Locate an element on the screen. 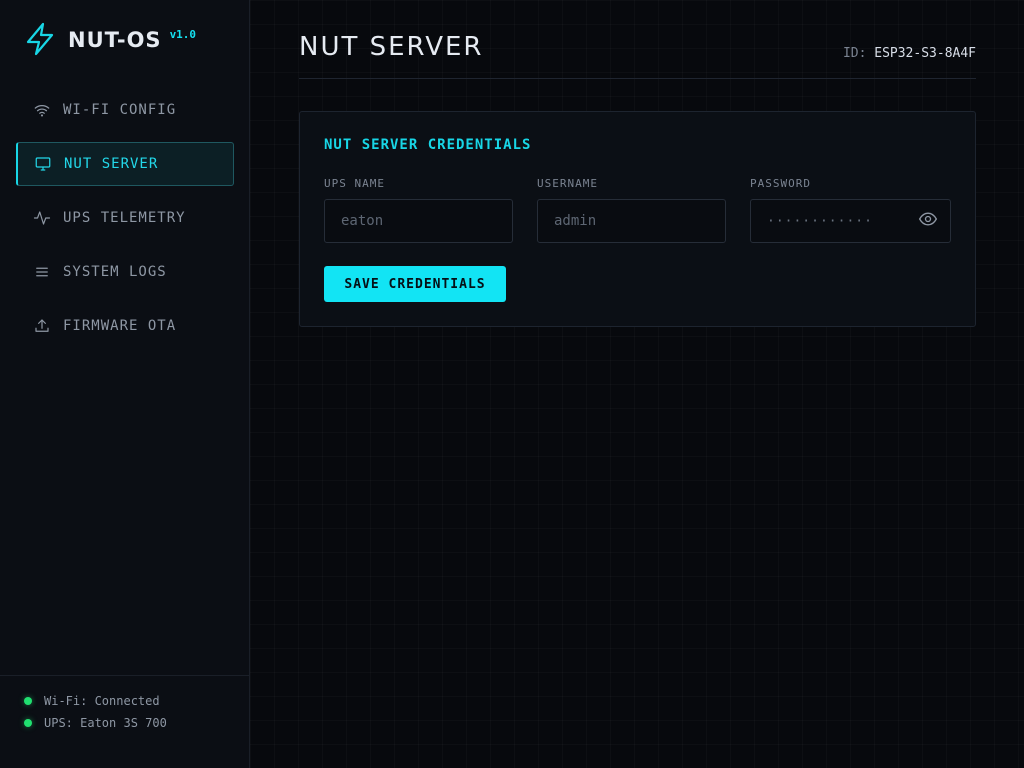  wifi-icon is located at coordinates (42, 110).